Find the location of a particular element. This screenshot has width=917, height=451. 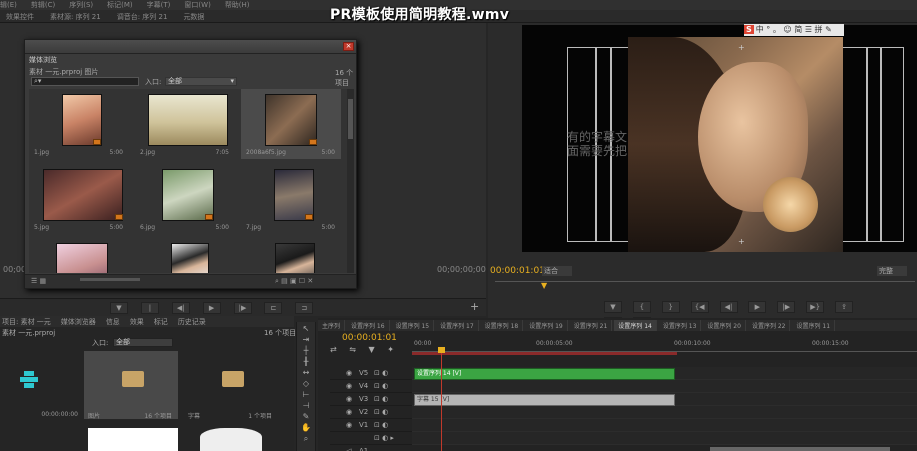

audio-clip is located at coordinates (800, 449).